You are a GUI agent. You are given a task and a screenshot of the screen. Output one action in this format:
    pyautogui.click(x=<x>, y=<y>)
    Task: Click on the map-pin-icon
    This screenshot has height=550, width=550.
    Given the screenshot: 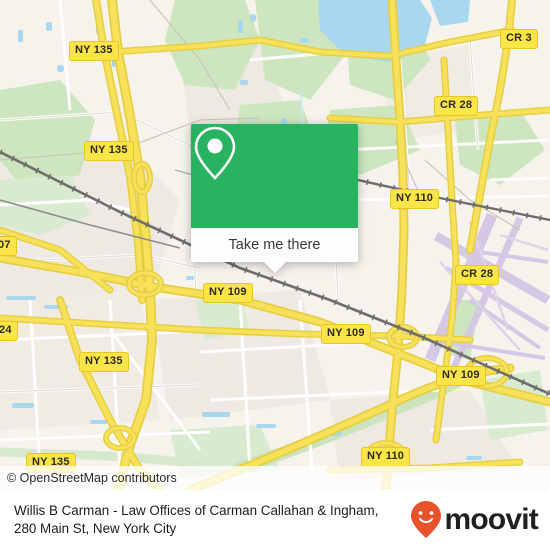 What is the action you would take?
    pyautogui.click(x=215, y=153)
    